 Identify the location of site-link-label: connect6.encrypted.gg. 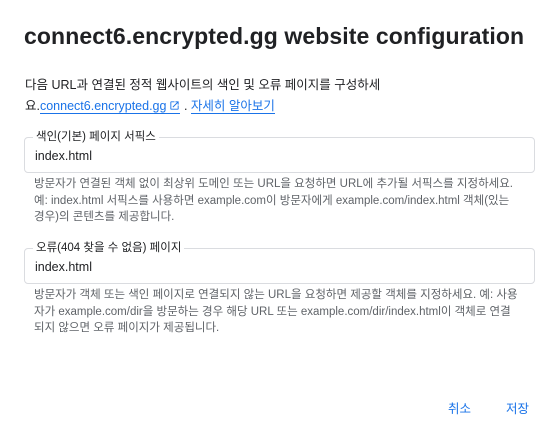
(103, 106).